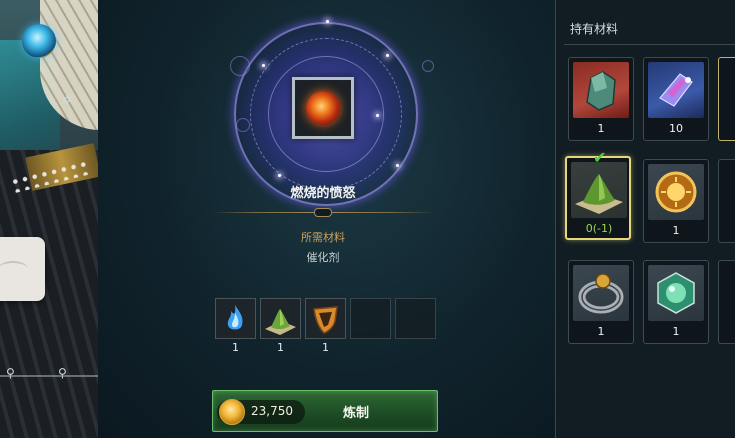 The height and width of the screenshot is (438, 735). What do you see at coordinates (272, 411) in the screenshot?
I see `craft-cost: 23,750` at bounding box center [272, 411].